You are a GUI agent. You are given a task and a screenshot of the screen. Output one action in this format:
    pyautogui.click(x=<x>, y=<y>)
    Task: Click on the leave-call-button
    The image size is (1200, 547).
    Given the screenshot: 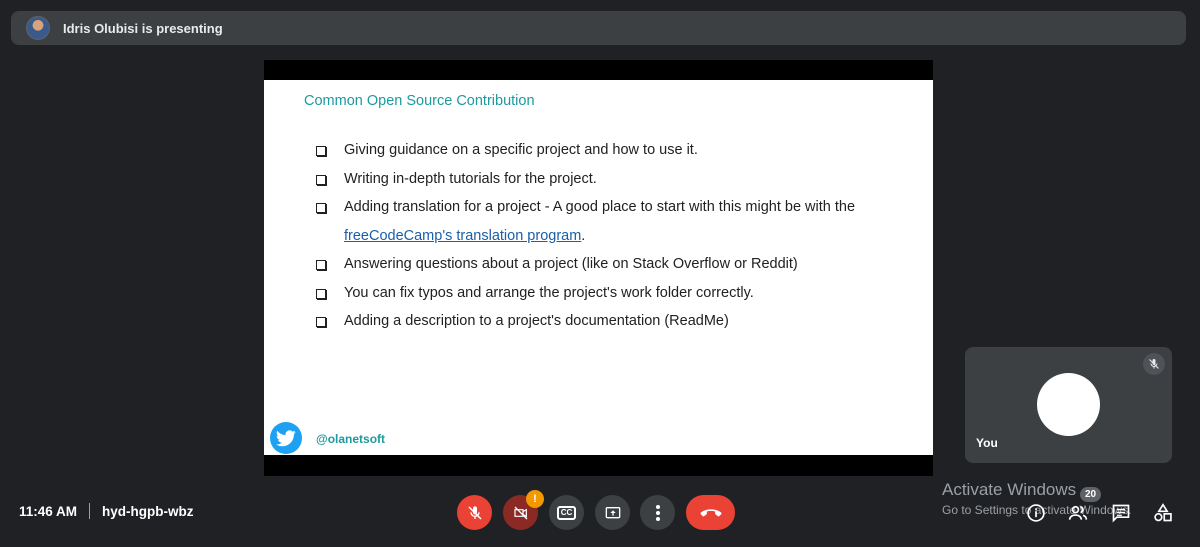 What is the action you would take?
    pyautogui.click(x=710, y=512)
    